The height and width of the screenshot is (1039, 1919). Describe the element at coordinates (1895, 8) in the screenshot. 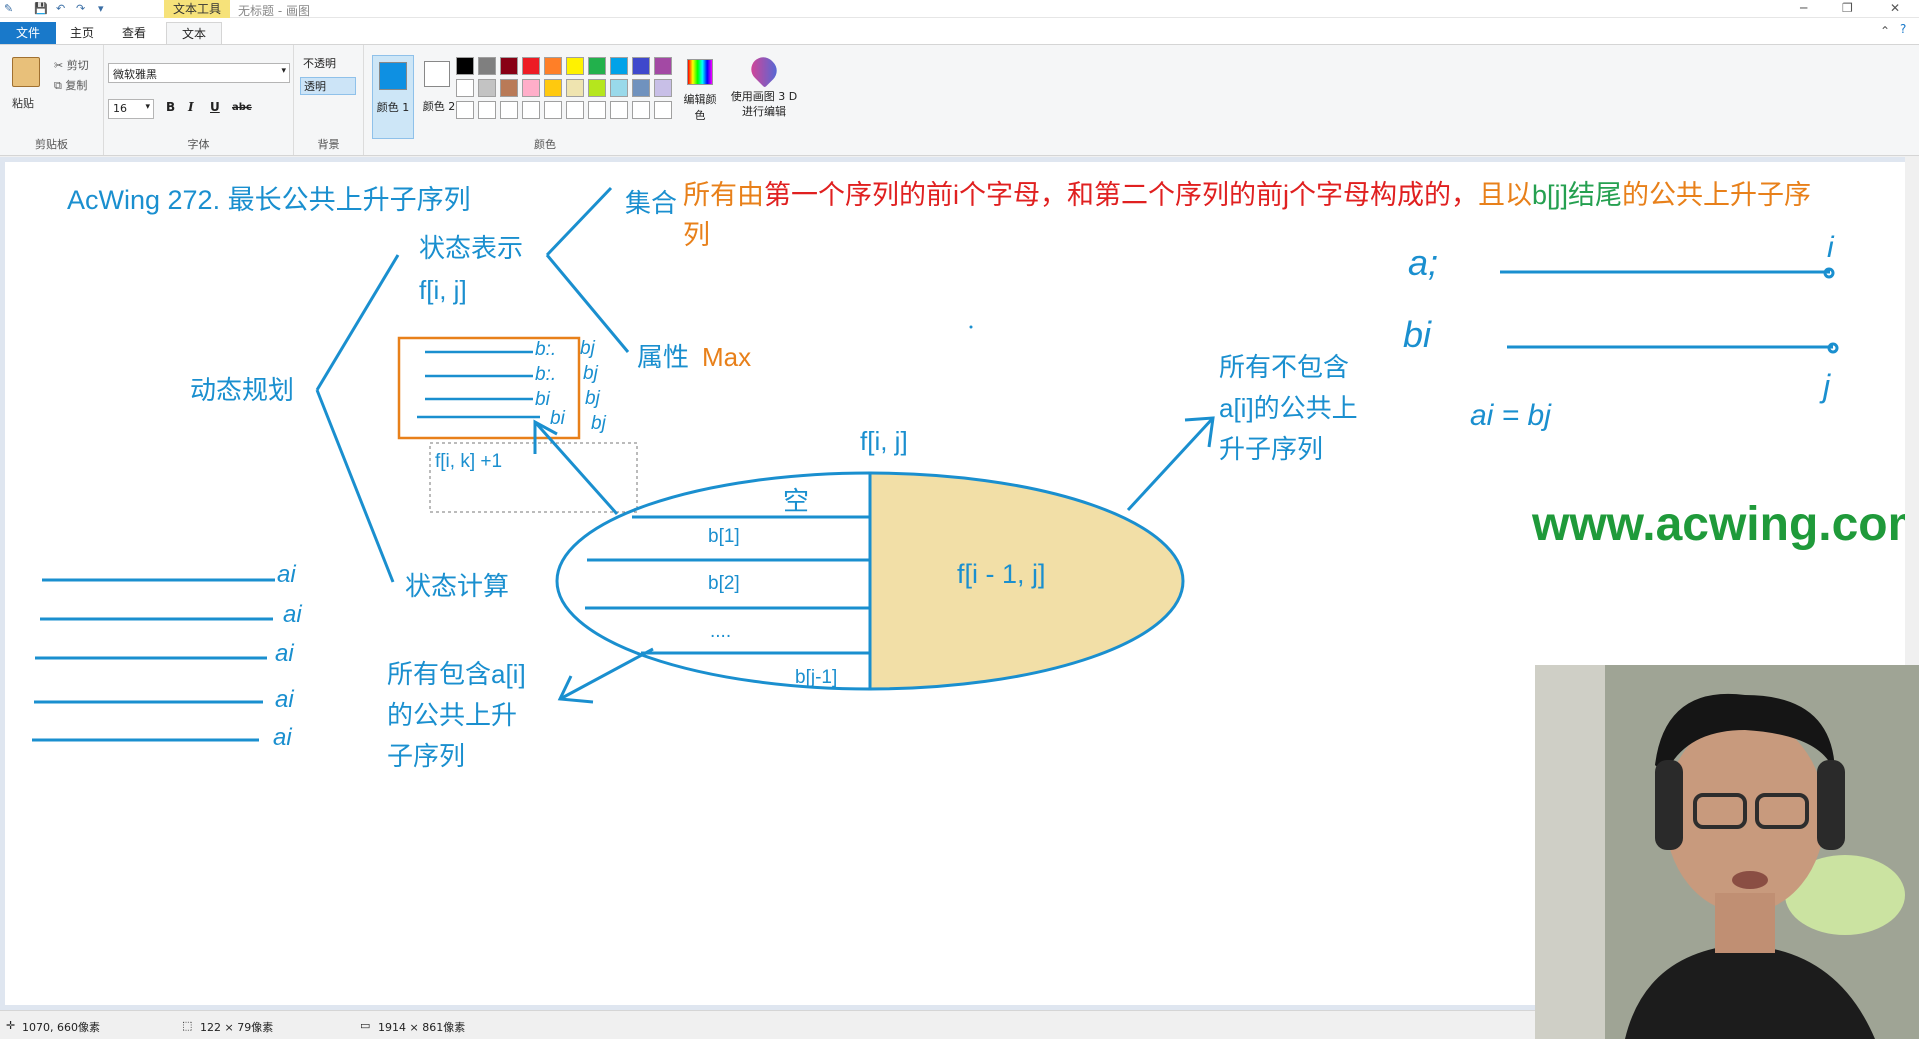

I see `close-button: ✕` at that location.